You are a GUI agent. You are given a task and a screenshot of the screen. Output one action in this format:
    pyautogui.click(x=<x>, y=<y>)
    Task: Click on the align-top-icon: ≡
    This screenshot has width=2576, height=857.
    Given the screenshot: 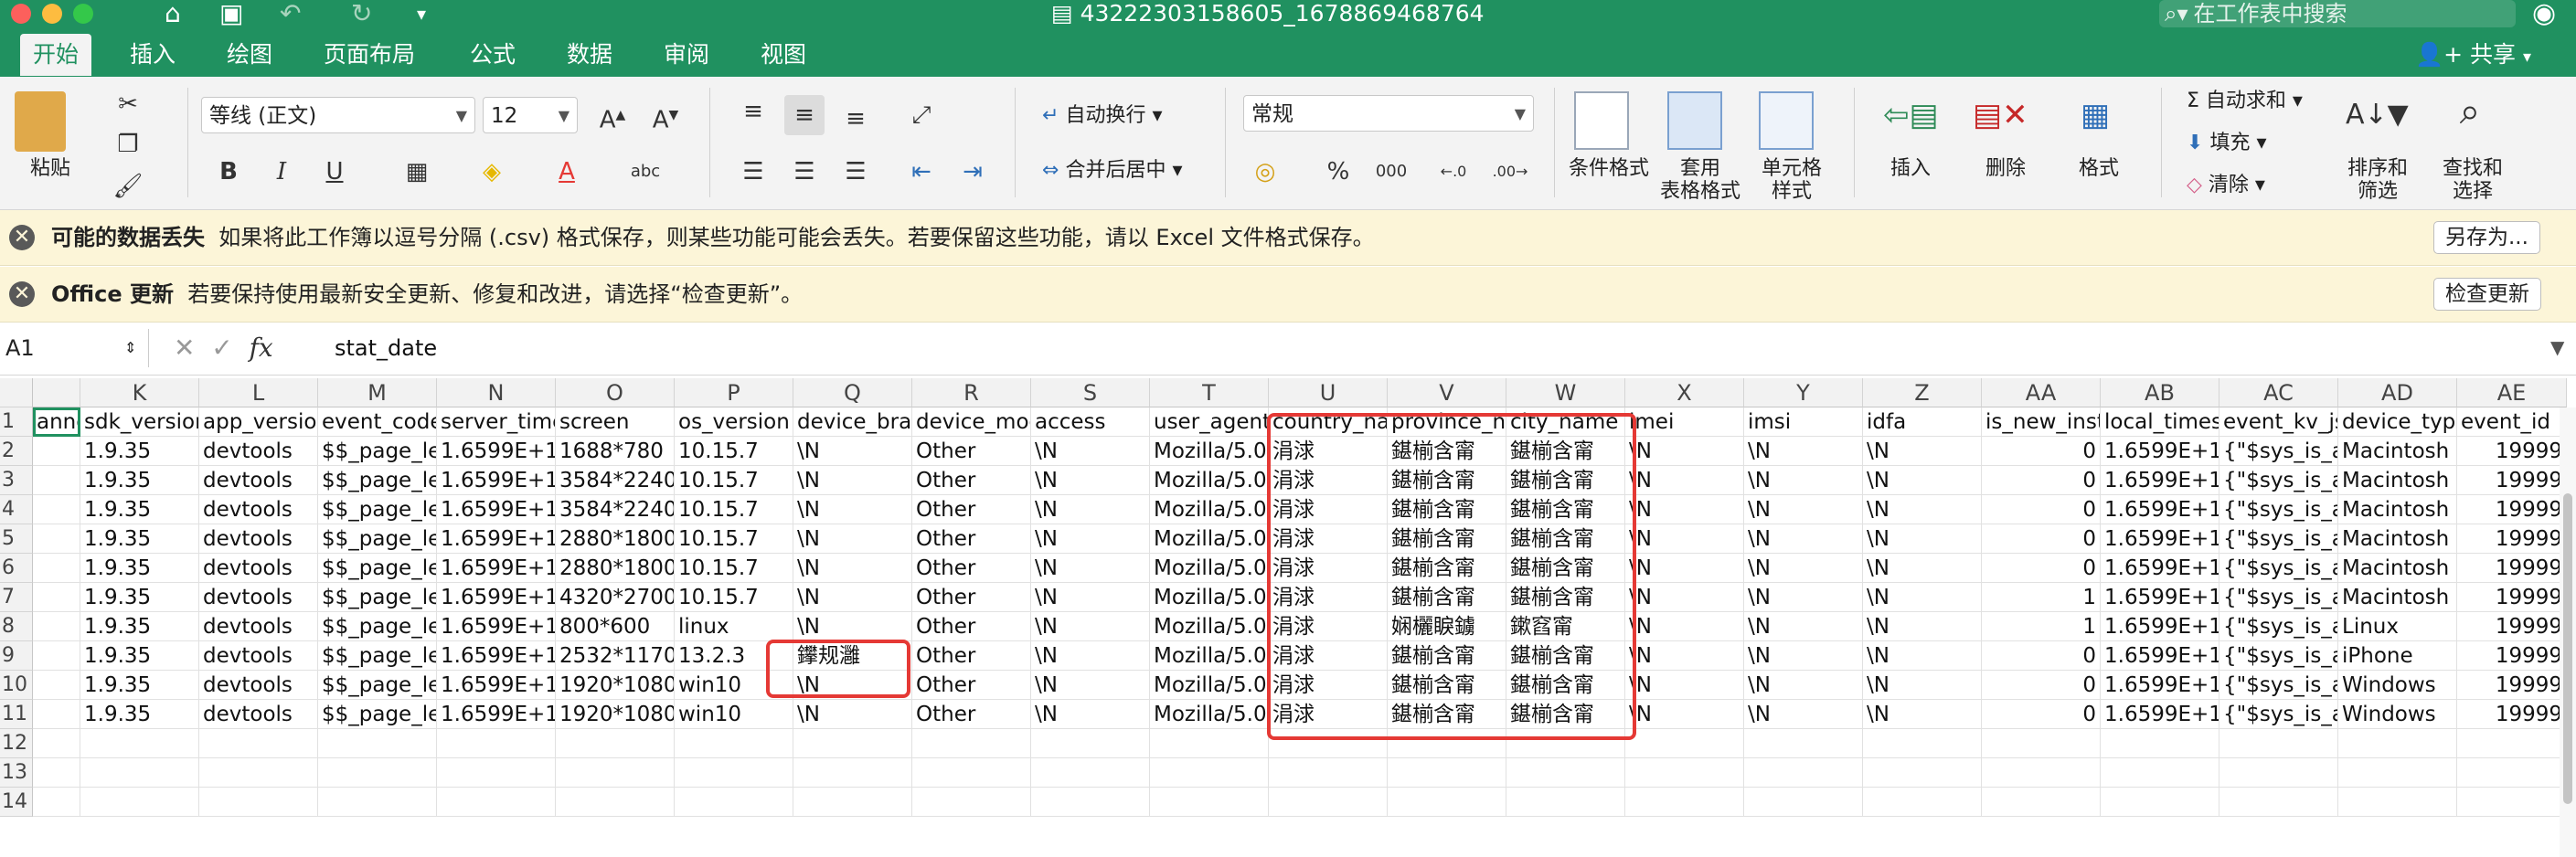 What is the action you would take?
    pyautogui.click(x=753, y=112)
    